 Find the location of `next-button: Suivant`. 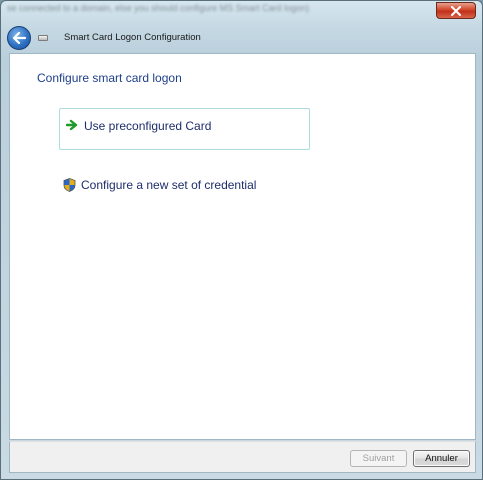

next-button: Suivant is located at coordinates (378, 458).